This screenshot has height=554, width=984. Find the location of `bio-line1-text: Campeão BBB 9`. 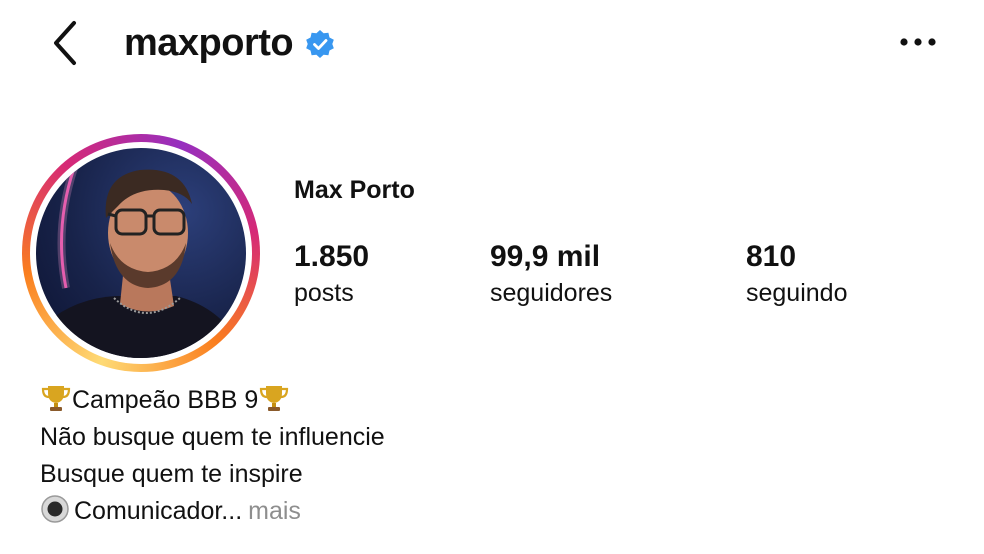

bio-line1-text: Campeão BBB 9 is located at coordinates (165, 400).